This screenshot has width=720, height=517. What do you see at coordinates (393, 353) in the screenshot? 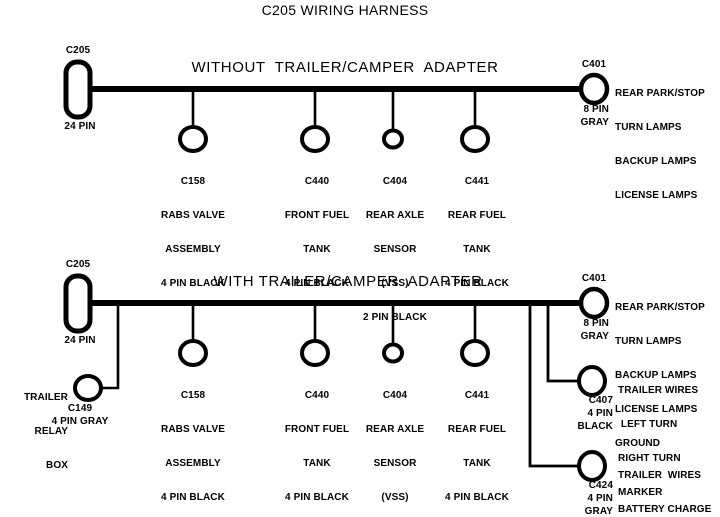
I see `connector-c404-bottom` at bounding box center [393, 353].